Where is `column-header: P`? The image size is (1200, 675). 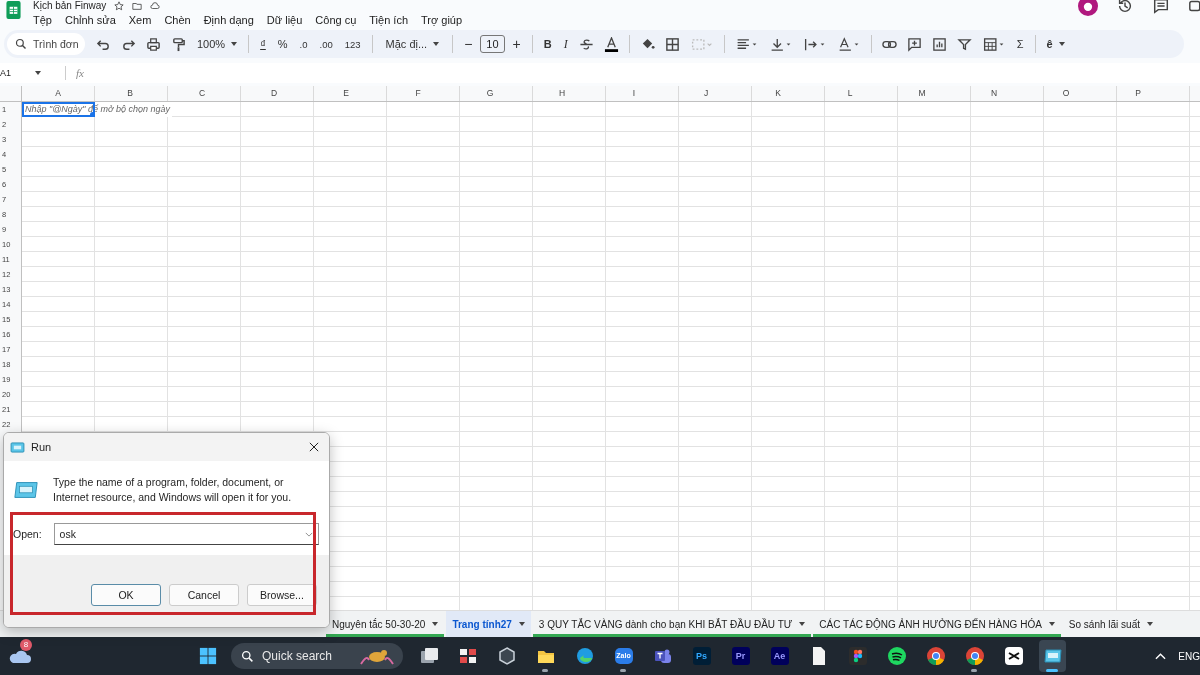 column-header: P is located at coordinates (1138, 93).